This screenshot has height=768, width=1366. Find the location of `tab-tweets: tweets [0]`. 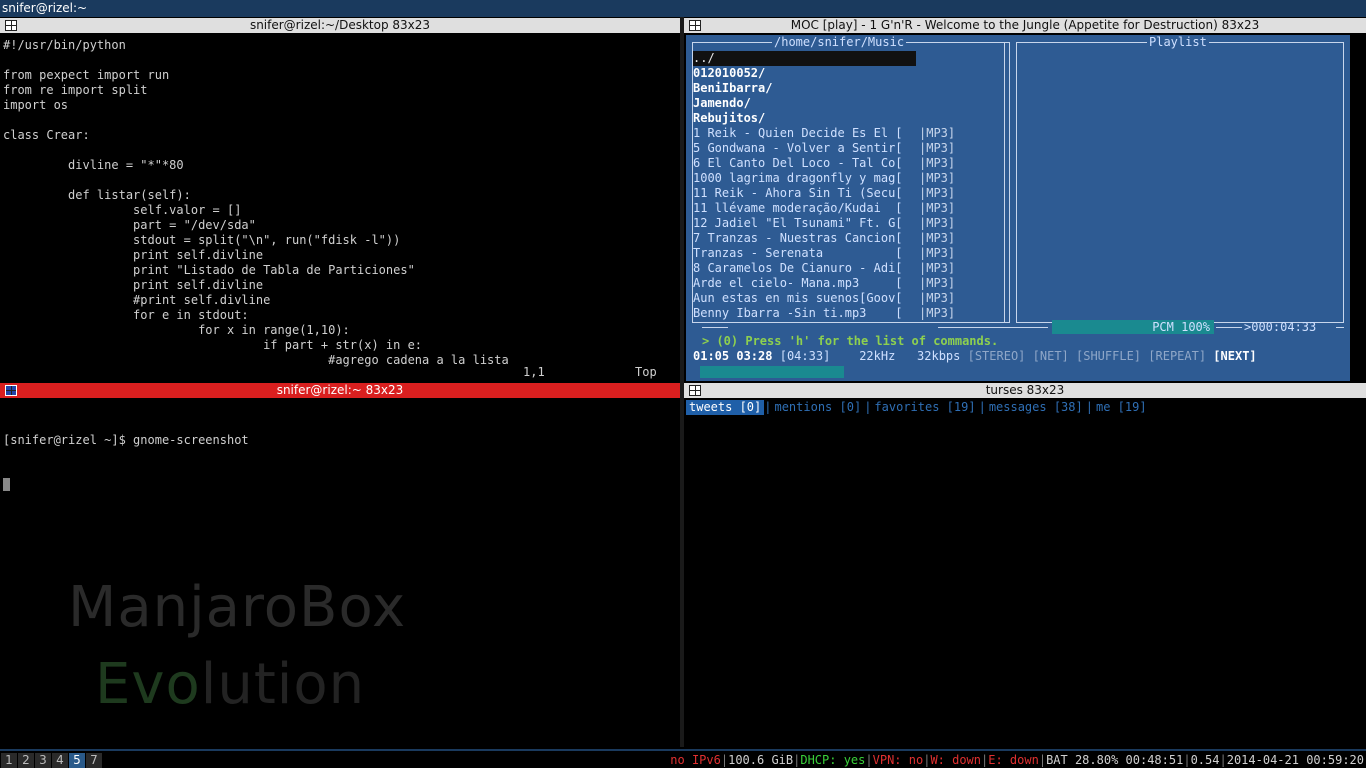

tab-tweets: tweets [0] is located at coordinates (725, 407).